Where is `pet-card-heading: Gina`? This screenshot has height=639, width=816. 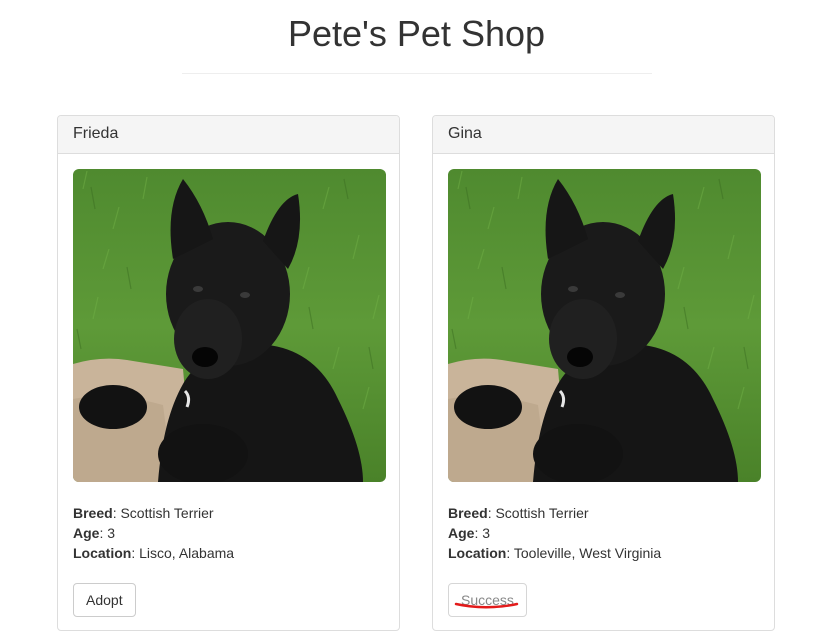 pet-card-heading: Gina is located at coordinates (603, 135).